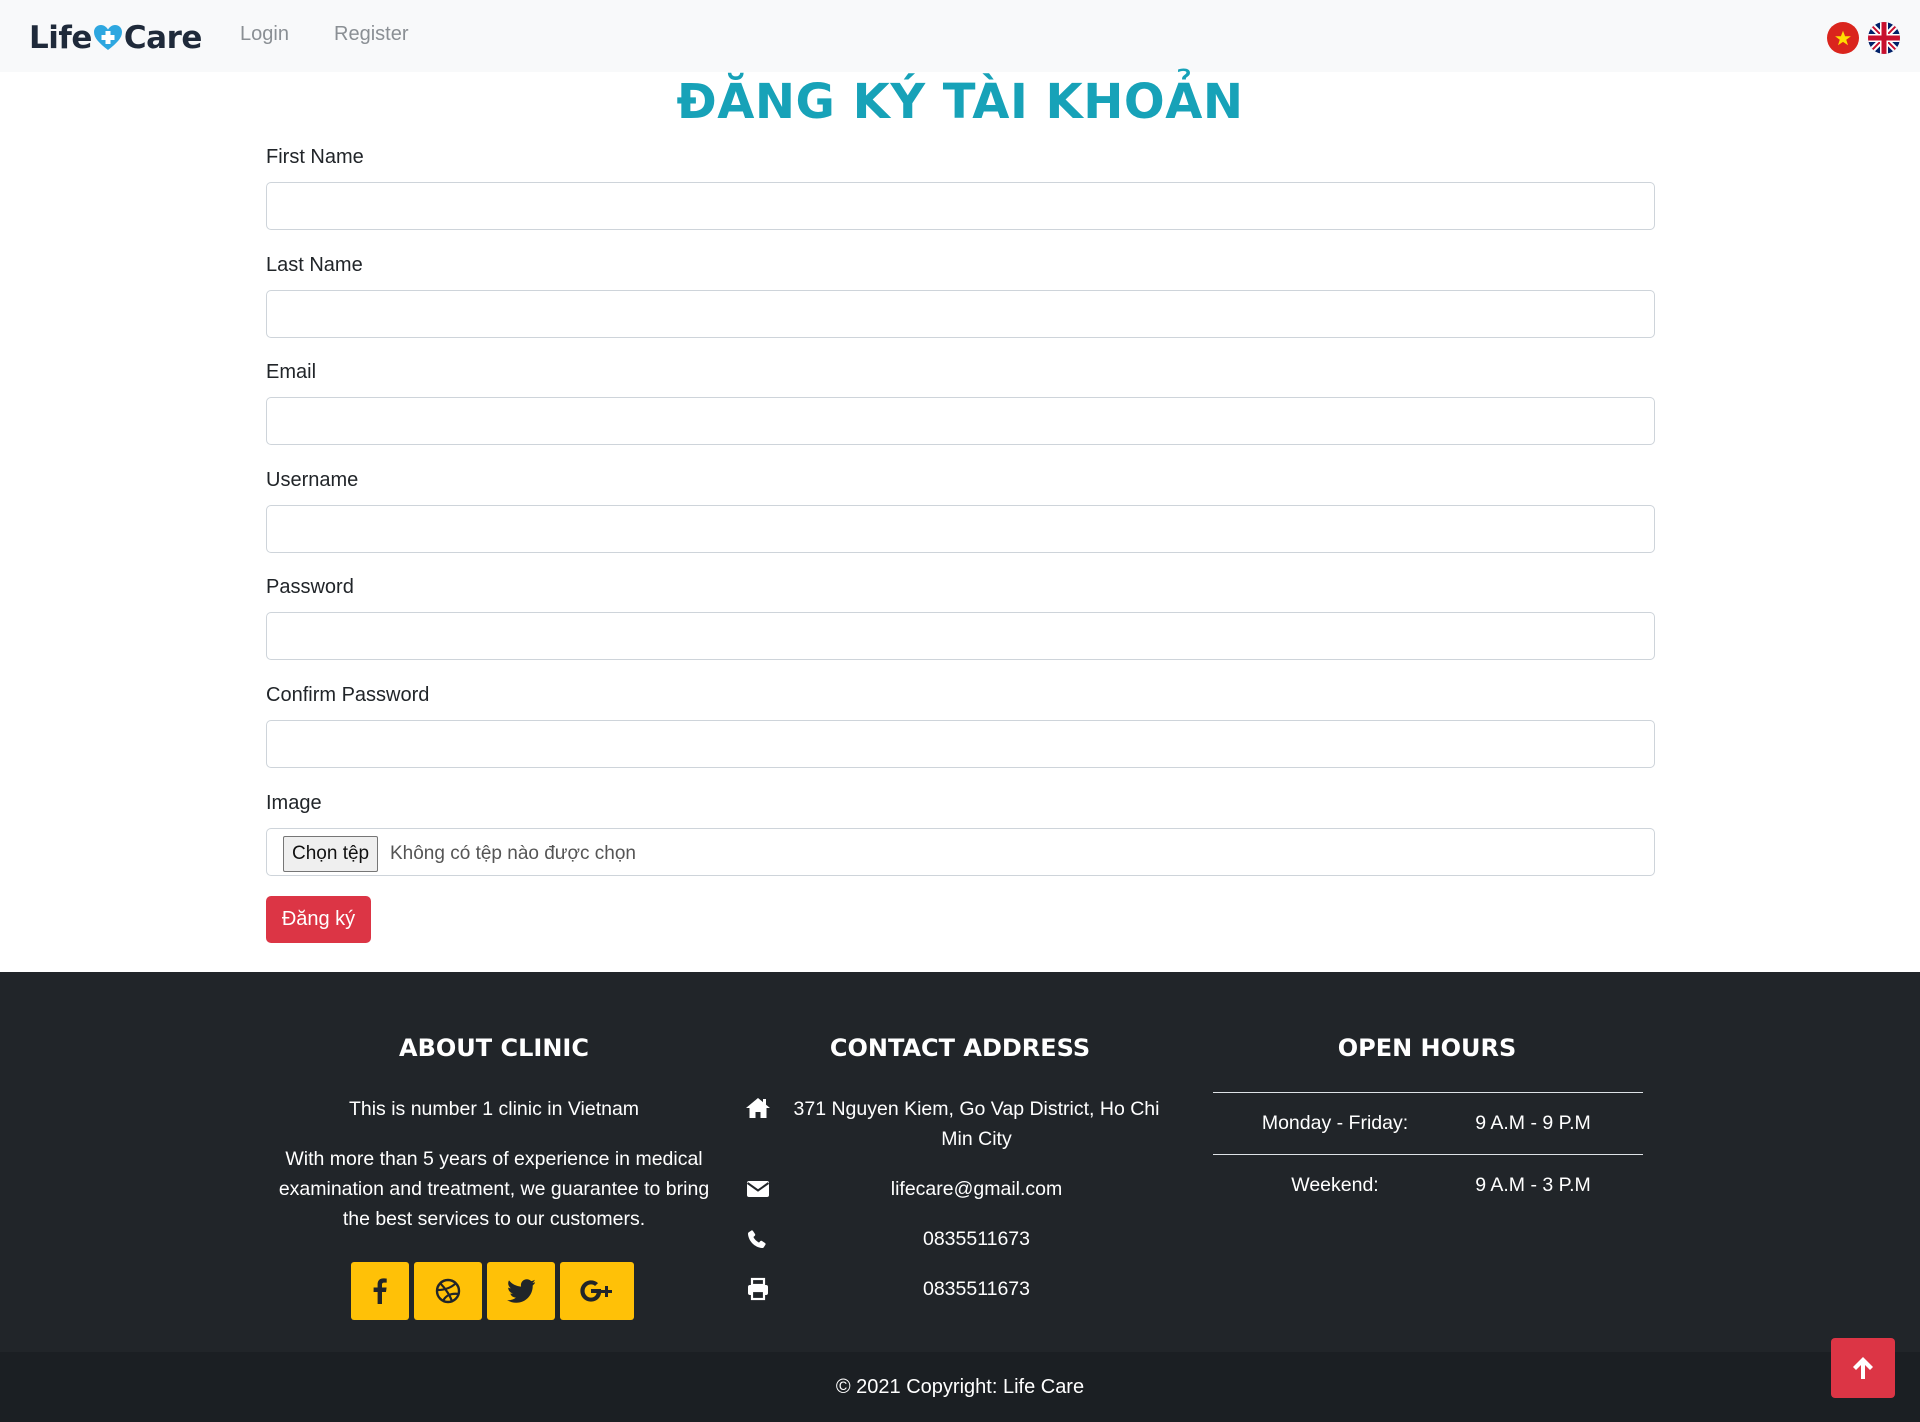 This screenshot has height=1422, width=1920. I want to click on first-name-field, so click(960, 206).